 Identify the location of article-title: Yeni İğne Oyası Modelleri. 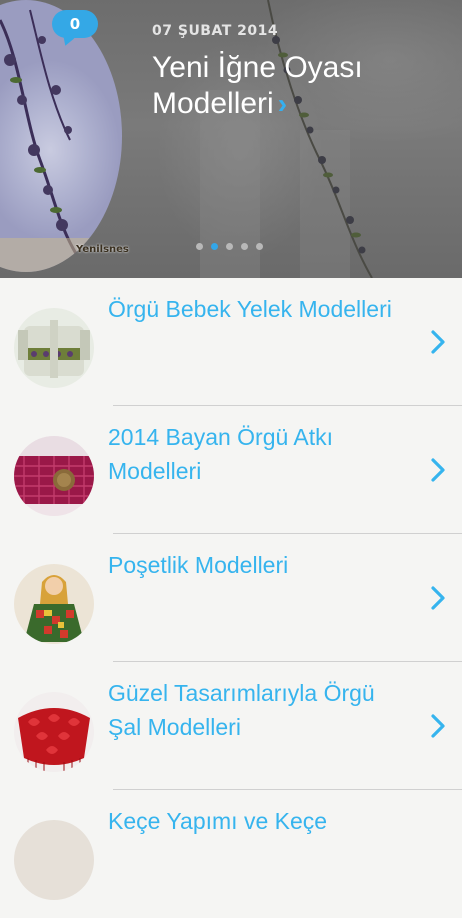
(257, 85).